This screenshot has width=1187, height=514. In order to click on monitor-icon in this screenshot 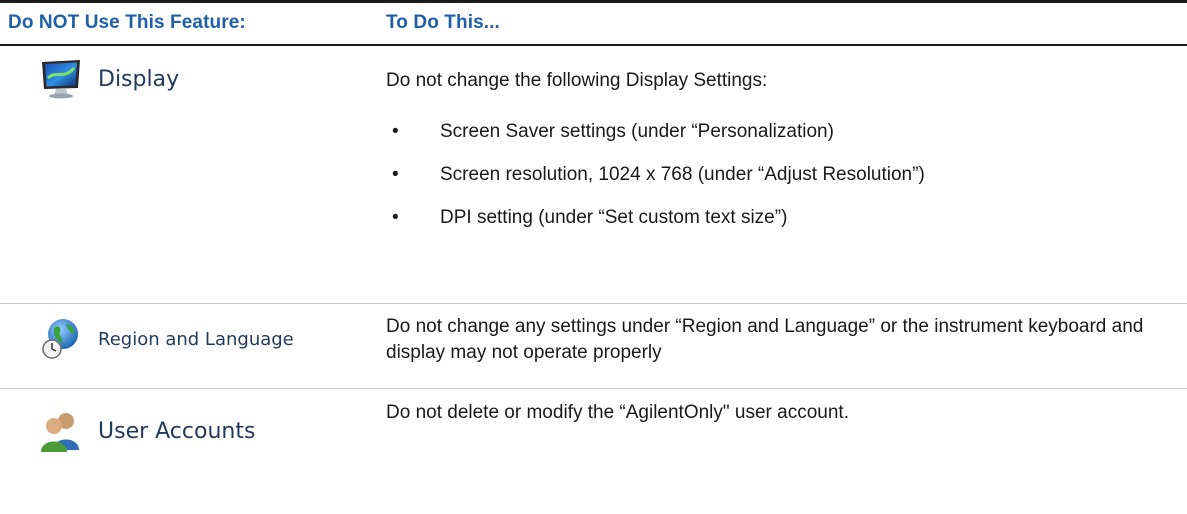, I will do `click(61, 79)`.